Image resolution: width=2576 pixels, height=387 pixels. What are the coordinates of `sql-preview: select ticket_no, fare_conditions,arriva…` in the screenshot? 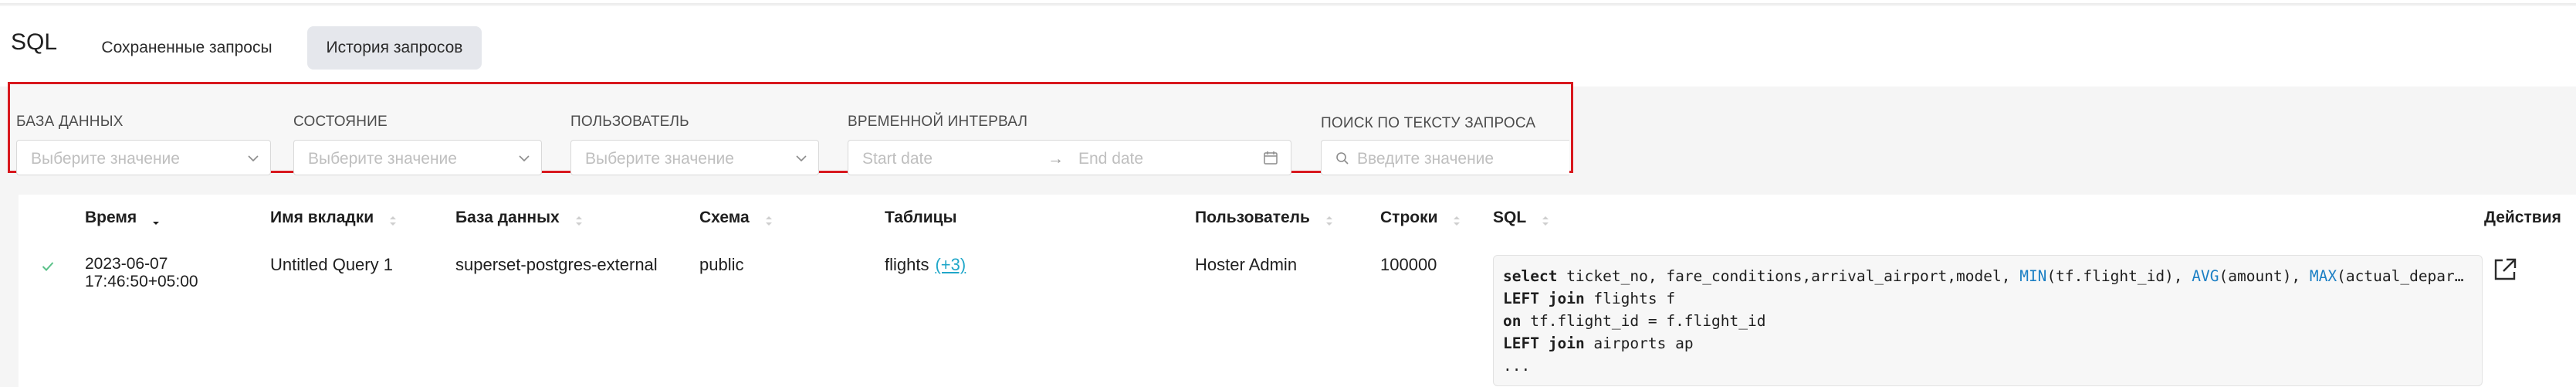 It's located at (1988, 320).